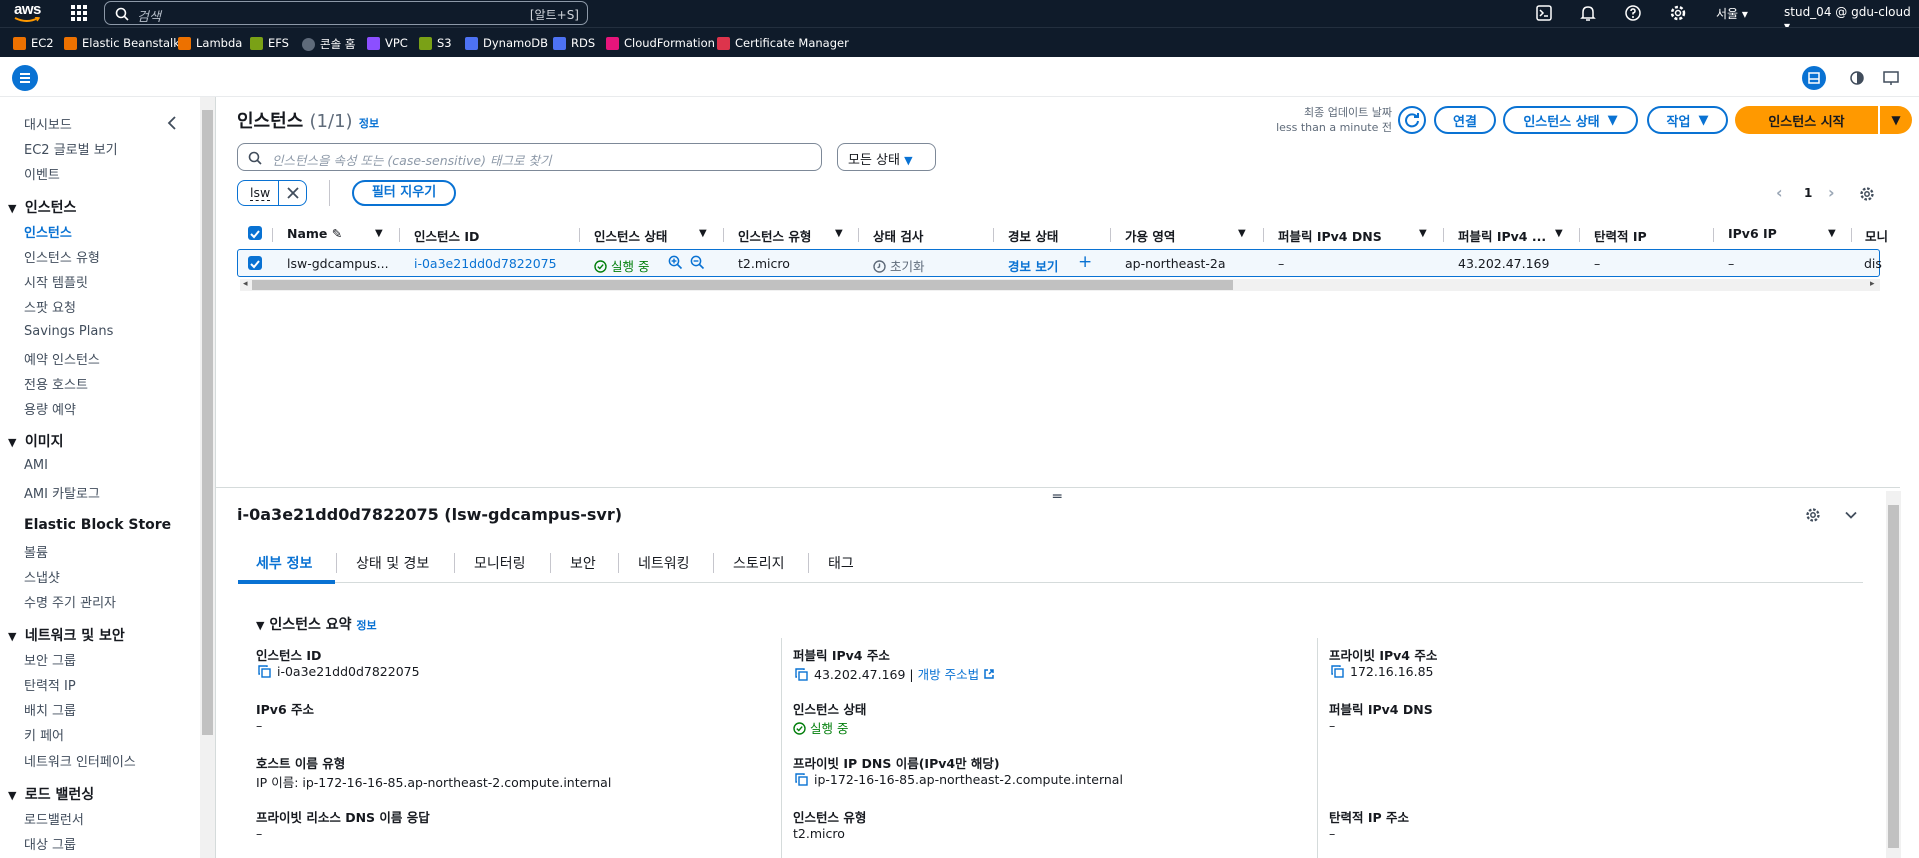 Image resolution: width=1919 pixels, height=858 pixels. I want to click on sidebar-item-reserved-instances: 예약 인스턴스, so click(62, 358).